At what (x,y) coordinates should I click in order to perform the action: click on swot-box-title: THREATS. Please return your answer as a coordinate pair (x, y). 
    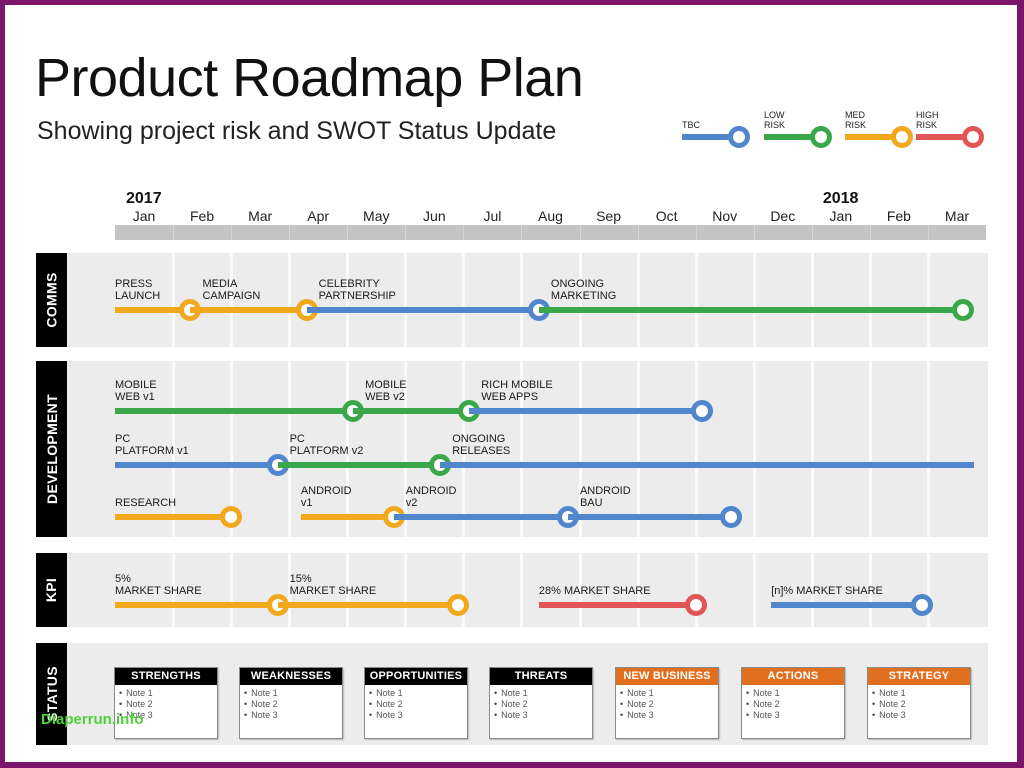
    Looking at the image, I should click on (541, 676).